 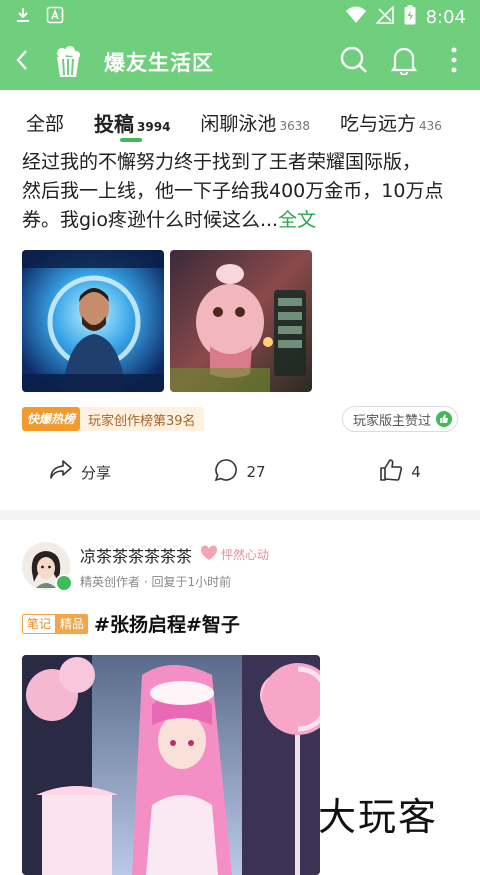 What do you see at coordinates (240, 515) in the screenshot?
I see `section-divider` at bounding box center [240, 515].